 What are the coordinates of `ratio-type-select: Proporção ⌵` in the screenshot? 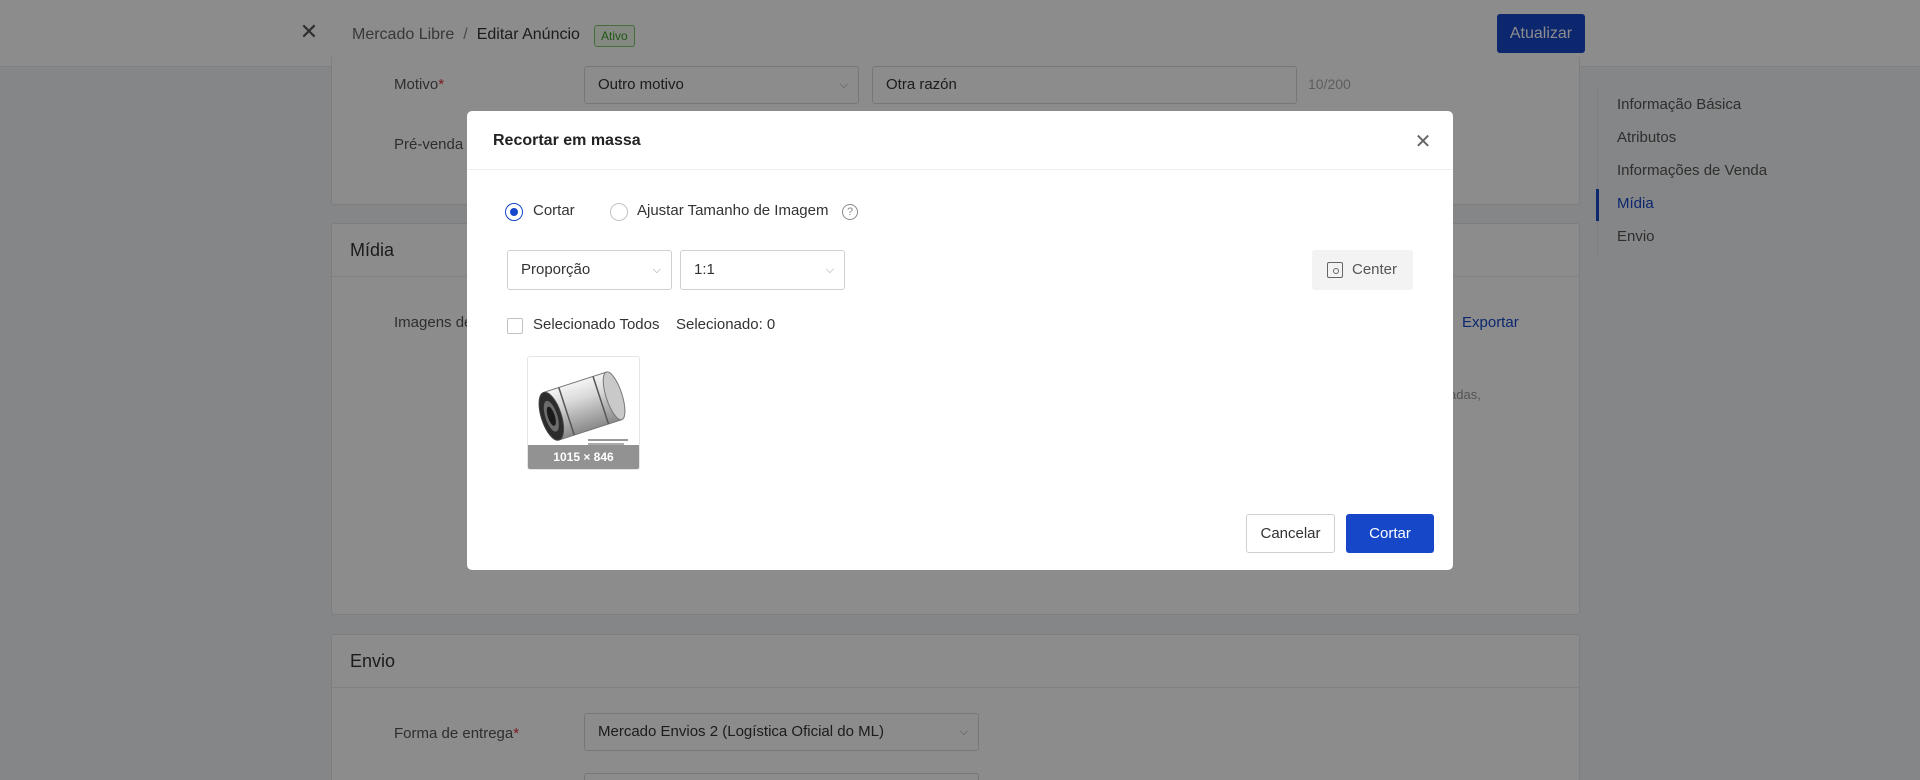 It's located at (589, 270).